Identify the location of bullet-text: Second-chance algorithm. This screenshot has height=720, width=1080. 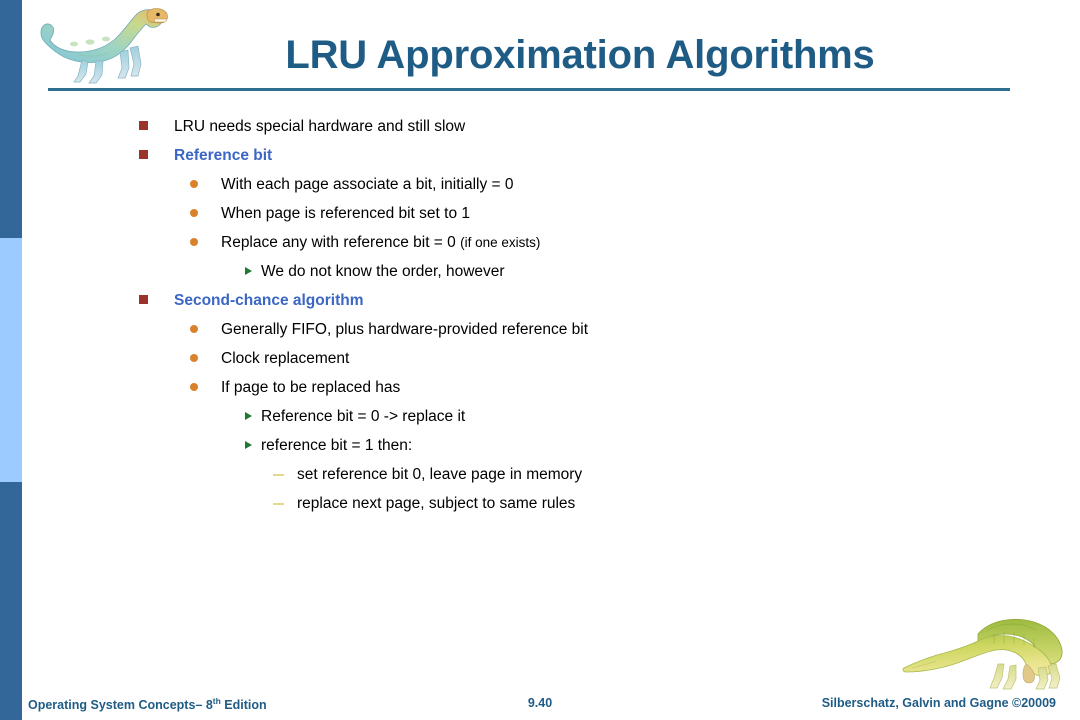
(269, 300).